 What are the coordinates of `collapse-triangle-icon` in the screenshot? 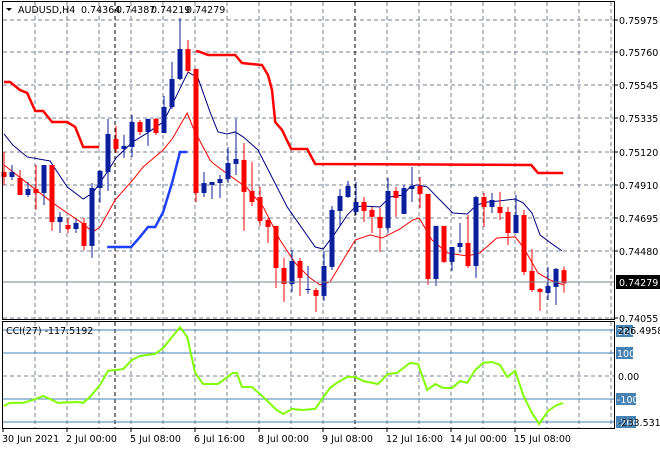 It's located at (9, 9).